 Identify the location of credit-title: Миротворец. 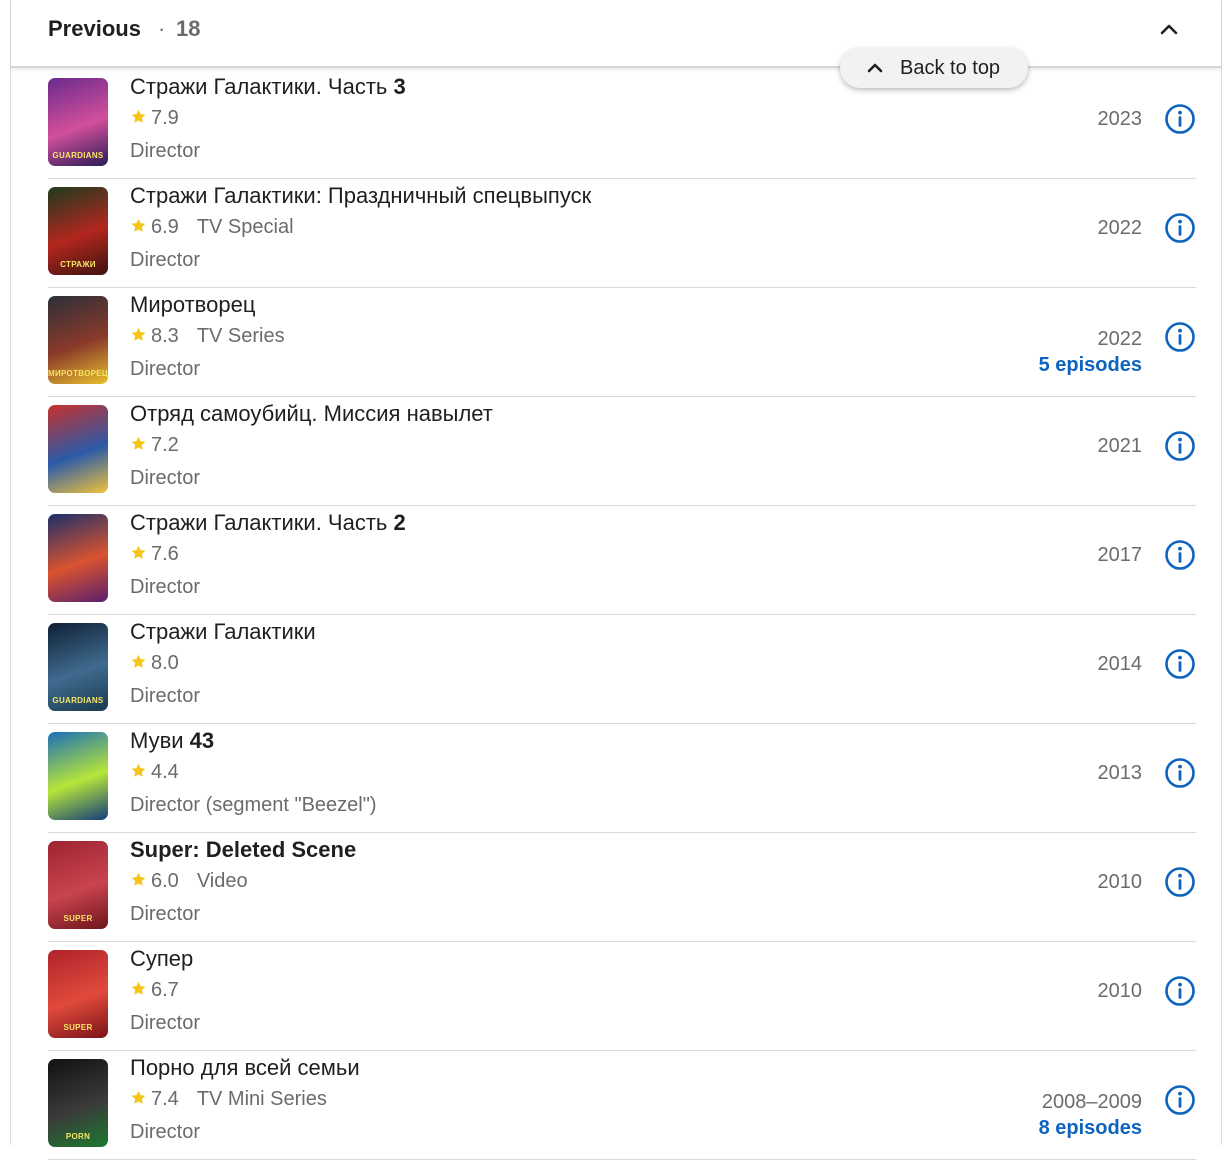
(192, 305).